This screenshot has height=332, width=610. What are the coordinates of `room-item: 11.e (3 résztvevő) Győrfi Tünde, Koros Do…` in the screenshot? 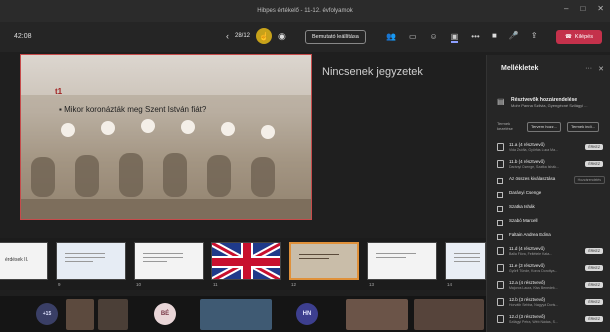 It's located at (552, 269).